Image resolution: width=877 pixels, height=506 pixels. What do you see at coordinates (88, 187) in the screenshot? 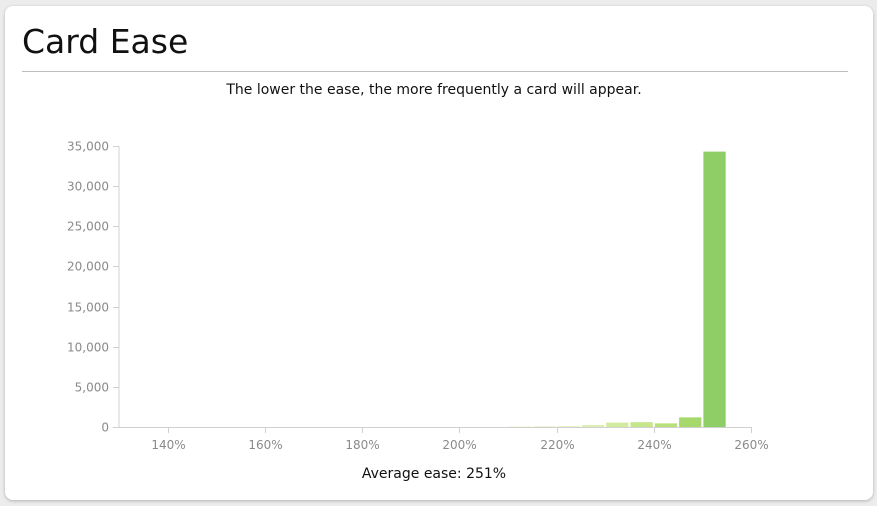
I see `y-tick-label: 30,000` at bounding box center [88, 187].